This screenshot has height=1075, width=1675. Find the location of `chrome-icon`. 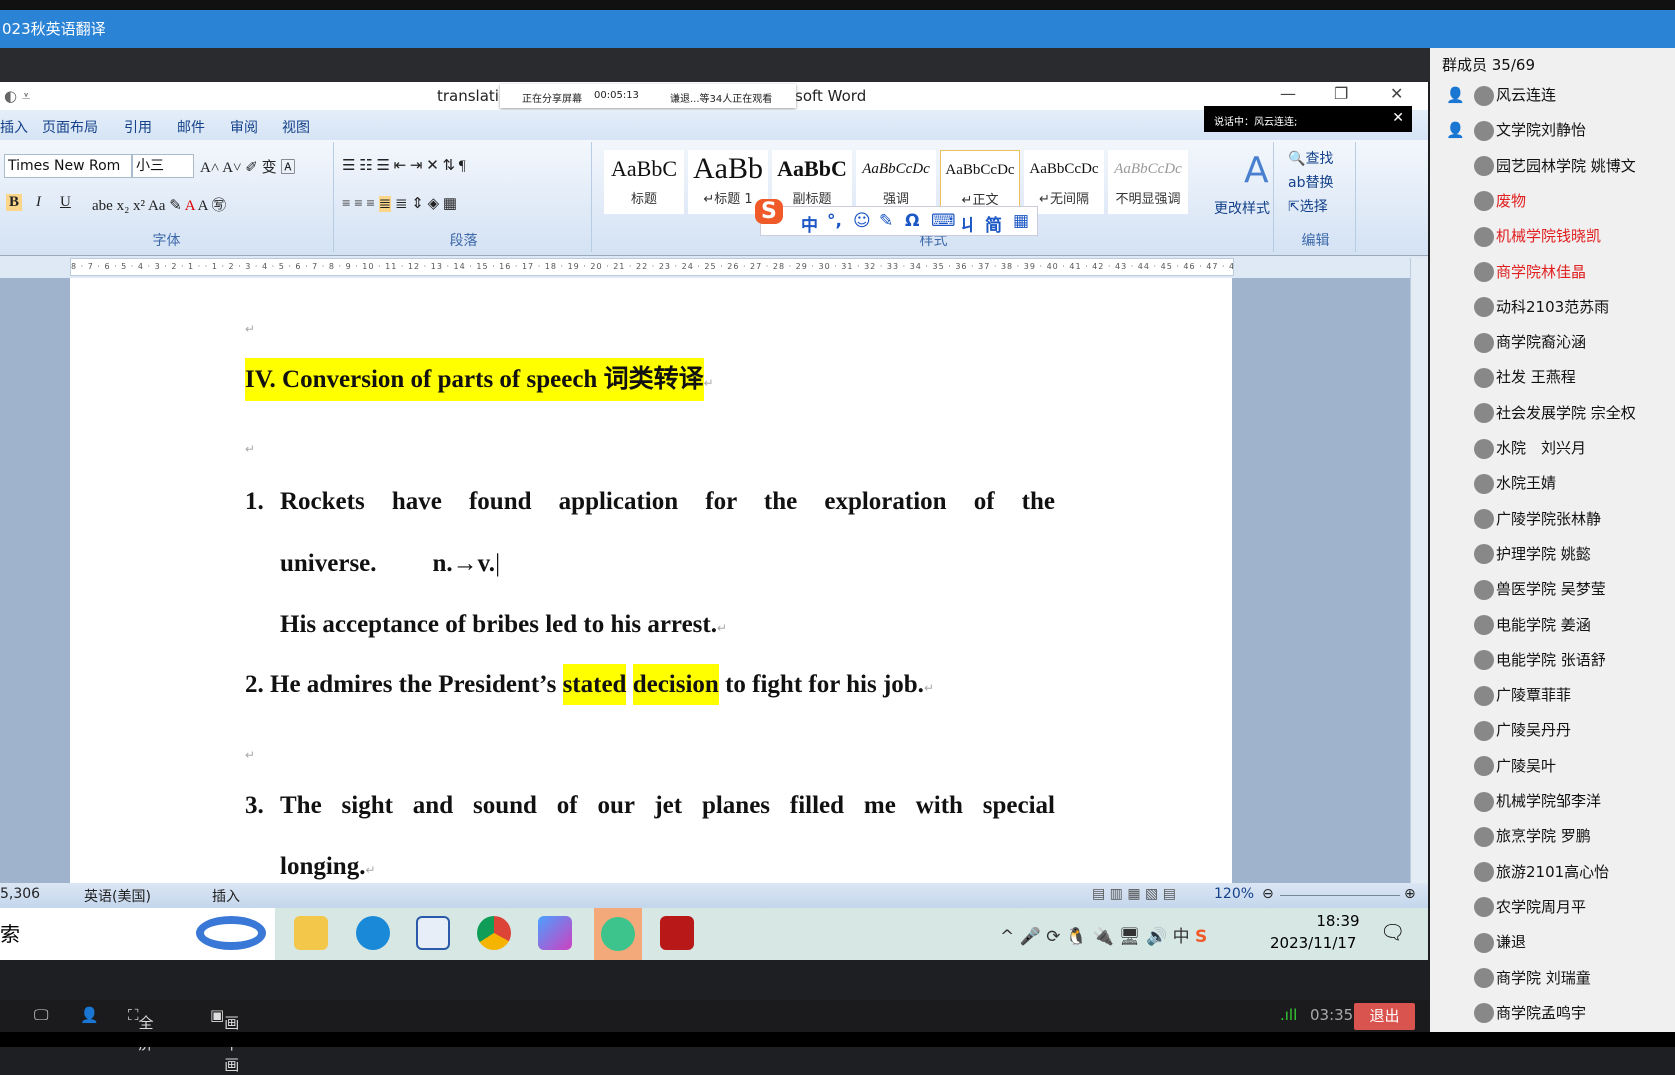

chrome-icon is located at coordinates (494, 933).